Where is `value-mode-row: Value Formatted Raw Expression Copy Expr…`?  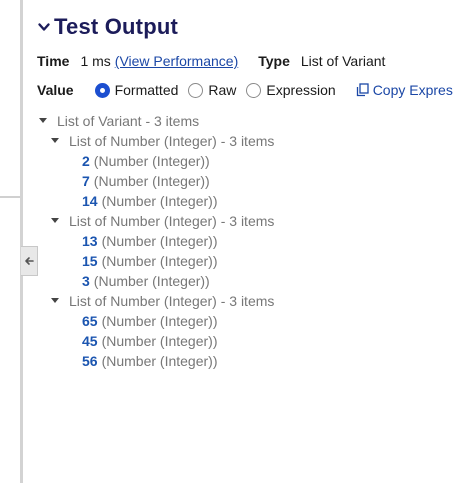
value-mode-row: Value Formatted Raw Expression Copy Expr… is located at coordinates (251, 90).